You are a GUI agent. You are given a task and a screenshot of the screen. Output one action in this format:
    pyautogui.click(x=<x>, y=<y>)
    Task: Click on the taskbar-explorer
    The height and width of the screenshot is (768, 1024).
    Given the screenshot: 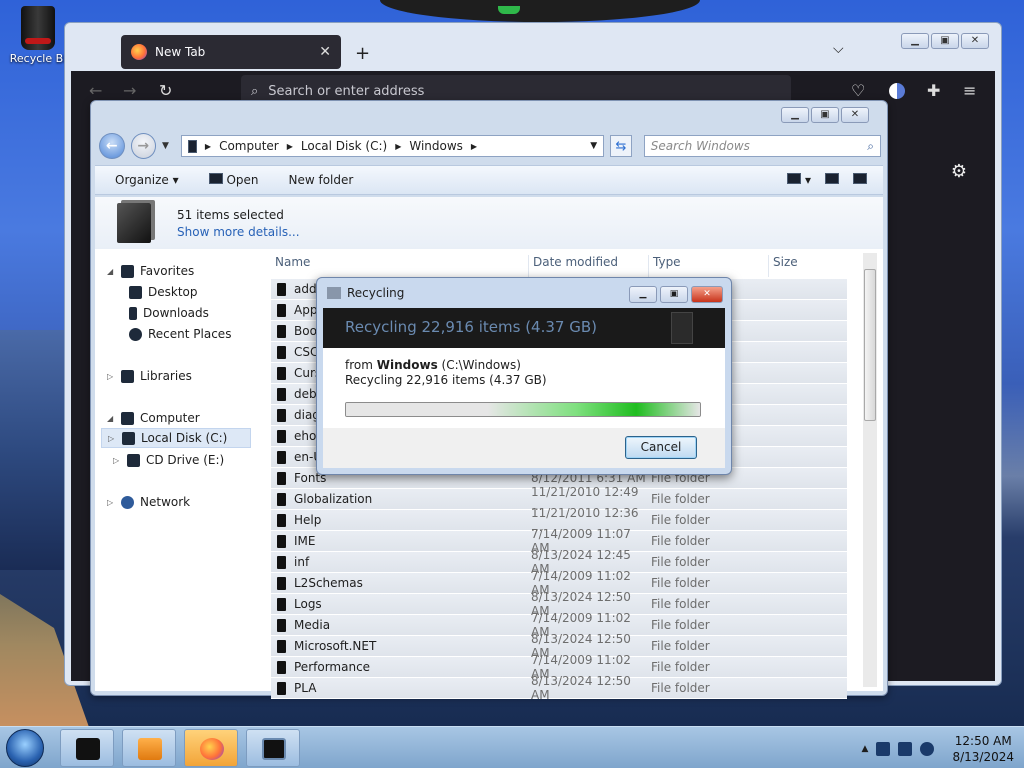 What is the action you would take?
    pyautogui.click(x=87, y=748)
    